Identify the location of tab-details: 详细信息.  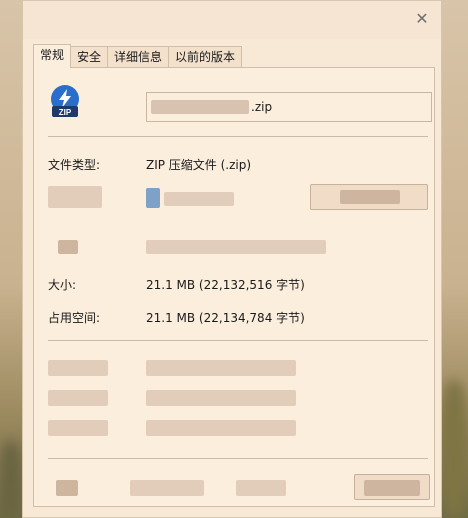
(138, 57).